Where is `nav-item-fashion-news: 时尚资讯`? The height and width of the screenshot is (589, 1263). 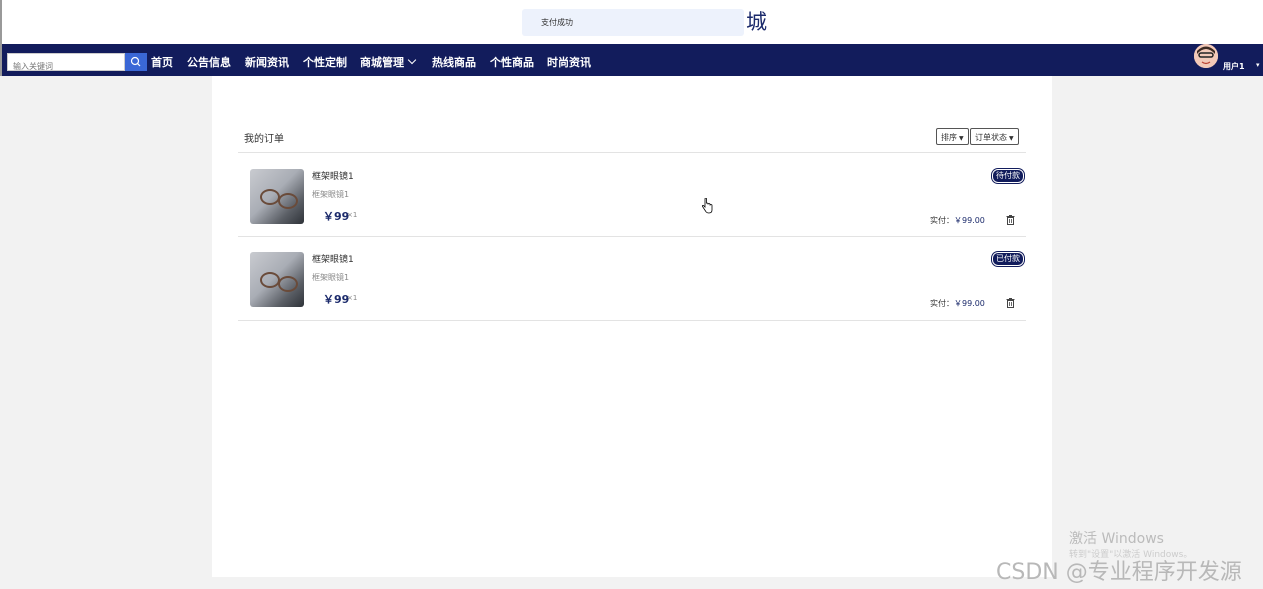
nav-item-fashion-news: 时尚资讯 is located at coordinates (569, 62).